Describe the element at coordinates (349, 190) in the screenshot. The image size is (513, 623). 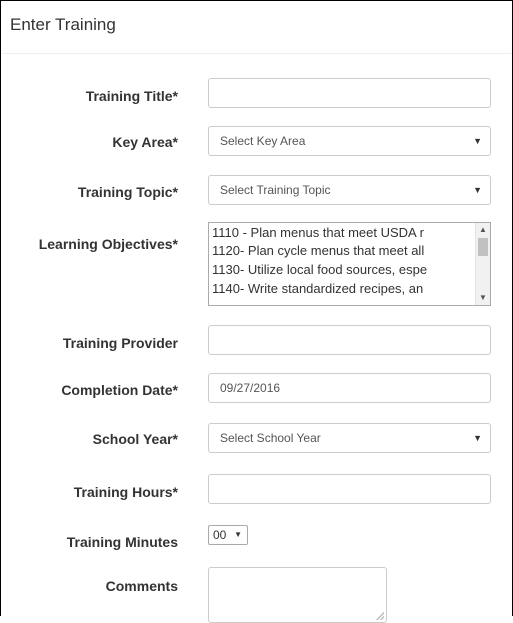
I see `training-topic-select: Select Training Topic ▼` at that location.